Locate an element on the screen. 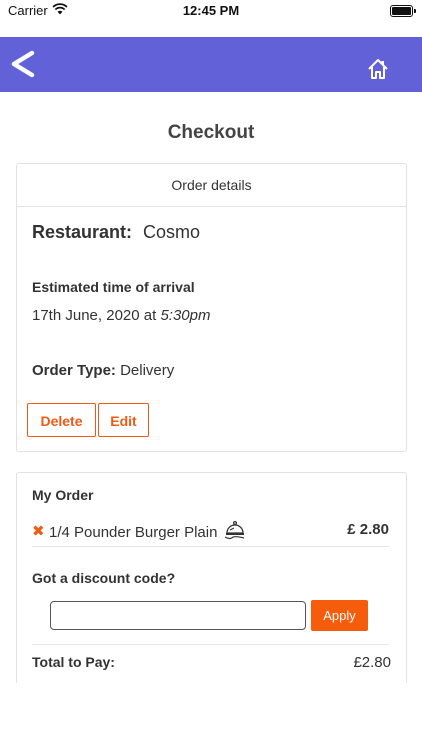  order-type-row: Order Type: Delivery is located at coordinates (103, 370).